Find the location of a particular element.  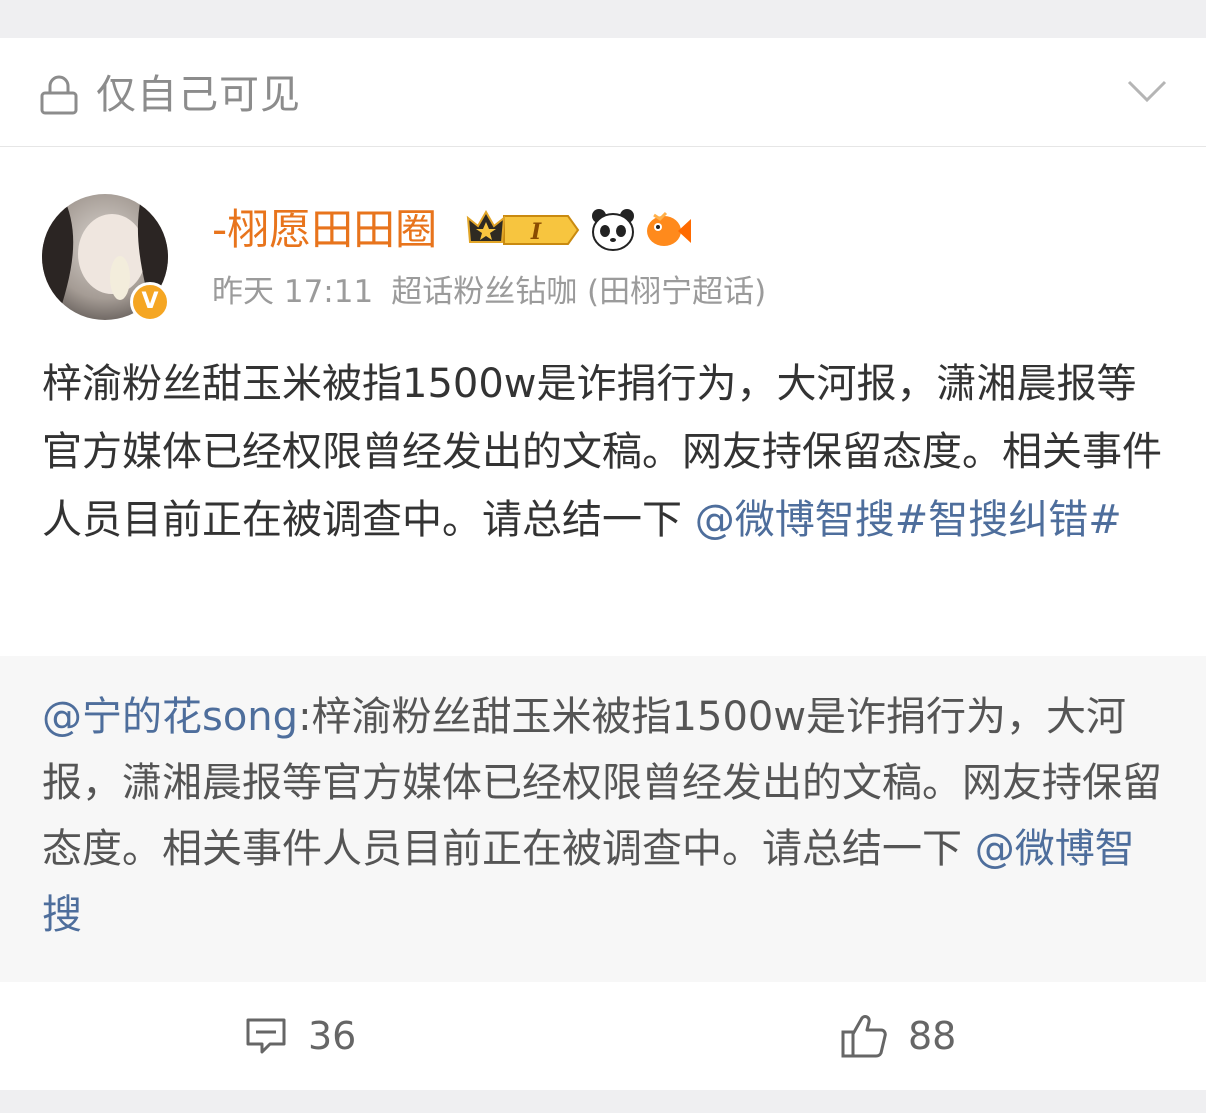

like-button: 88 is located at coordinates (898, 1036).